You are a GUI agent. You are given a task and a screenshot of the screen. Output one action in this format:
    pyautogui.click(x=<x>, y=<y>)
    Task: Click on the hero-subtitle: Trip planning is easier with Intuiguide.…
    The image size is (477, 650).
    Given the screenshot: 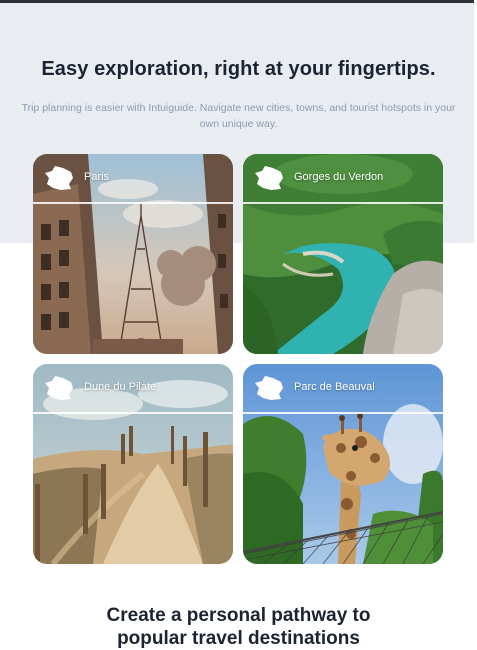 What is the action you would take?
    pyautogui.click(x=238, y=116)
    